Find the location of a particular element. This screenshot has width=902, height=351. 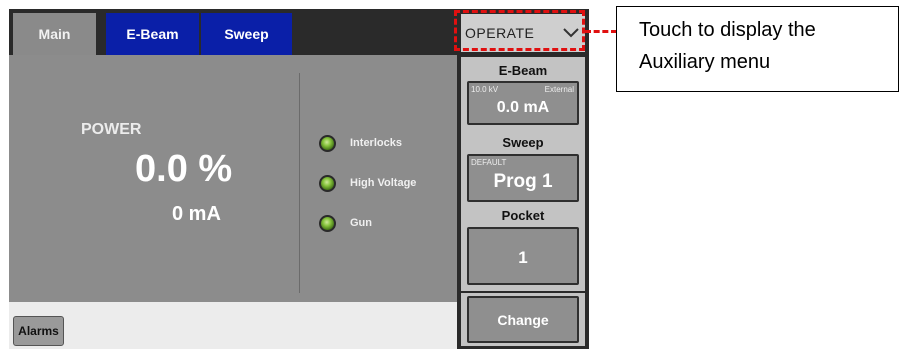

indicator-gun: Gun is located at coordinates (345, 223).